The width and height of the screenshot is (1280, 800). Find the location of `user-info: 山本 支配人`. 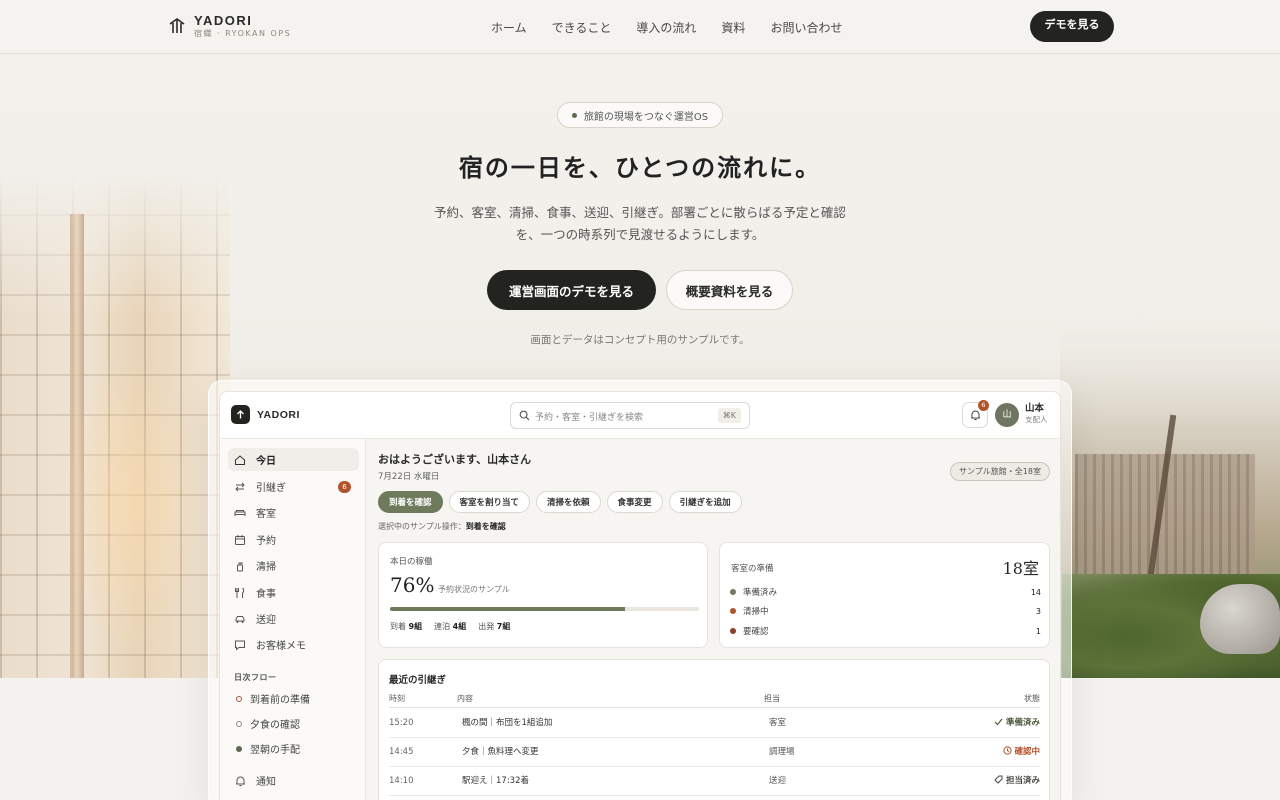

user-info: 山本 支配人 is located at coordinates (1036, 413).